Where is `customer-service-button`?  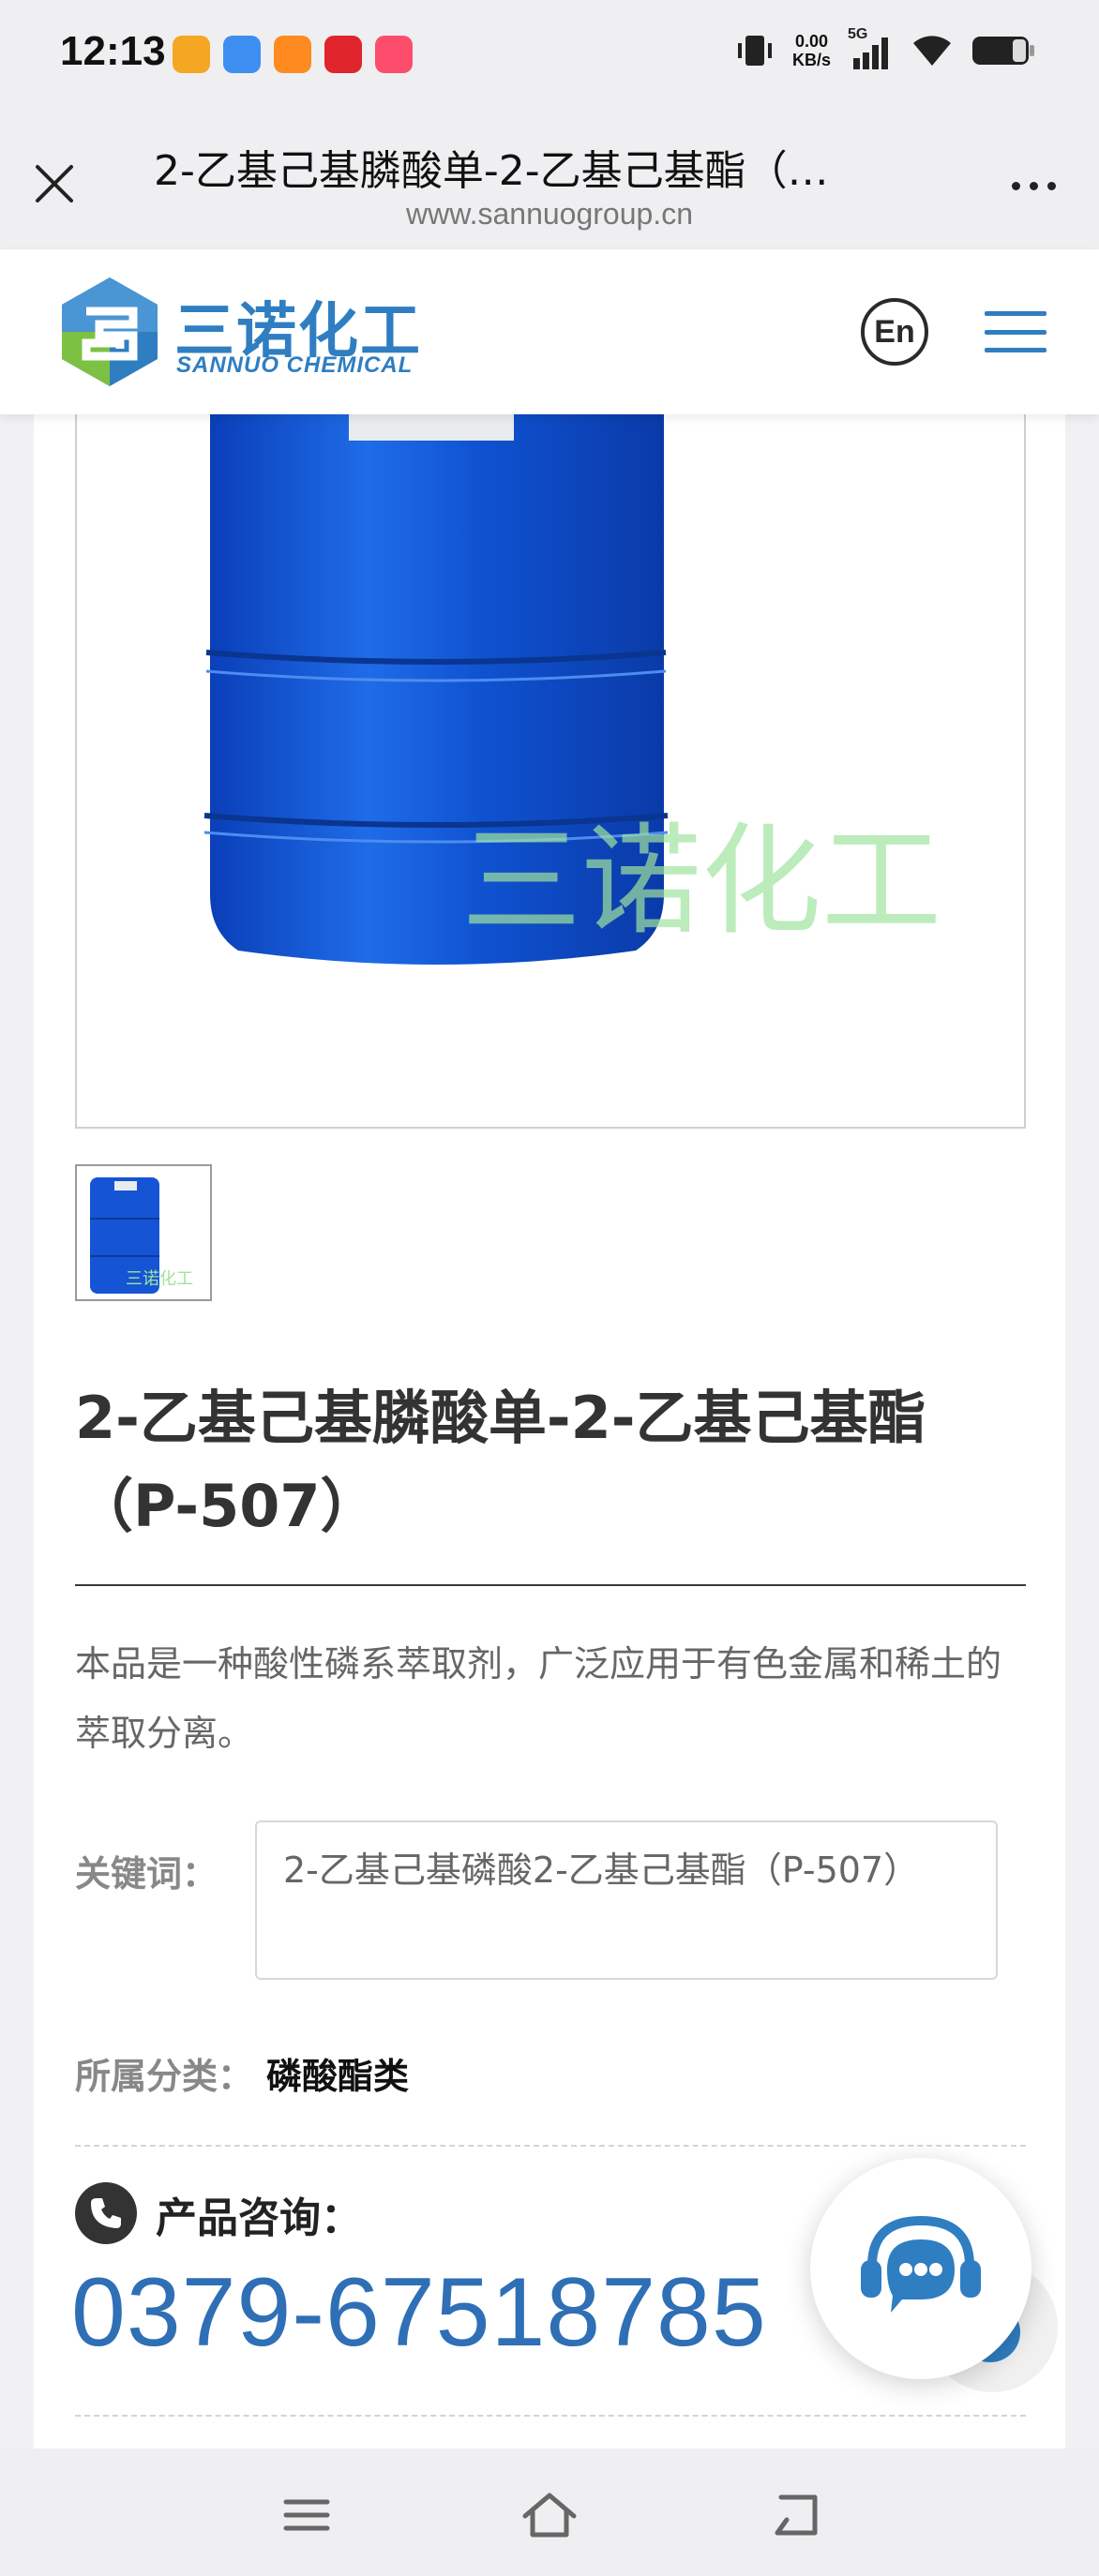
customer-service-button is located at coordinates (920, 2268).